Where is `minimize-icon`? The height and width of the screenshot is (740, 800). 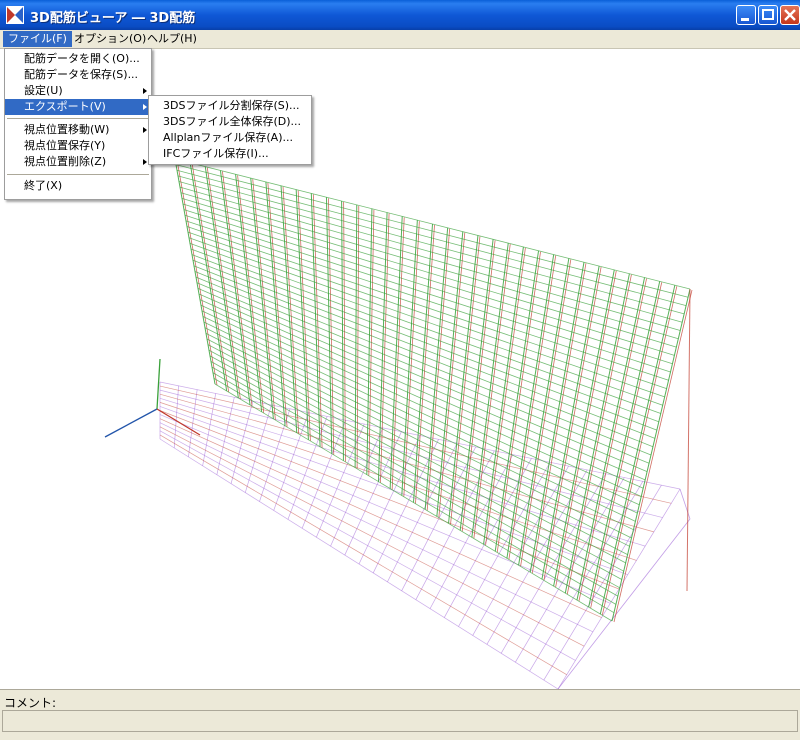
minimize-icon is located at coordinates (745, 19).